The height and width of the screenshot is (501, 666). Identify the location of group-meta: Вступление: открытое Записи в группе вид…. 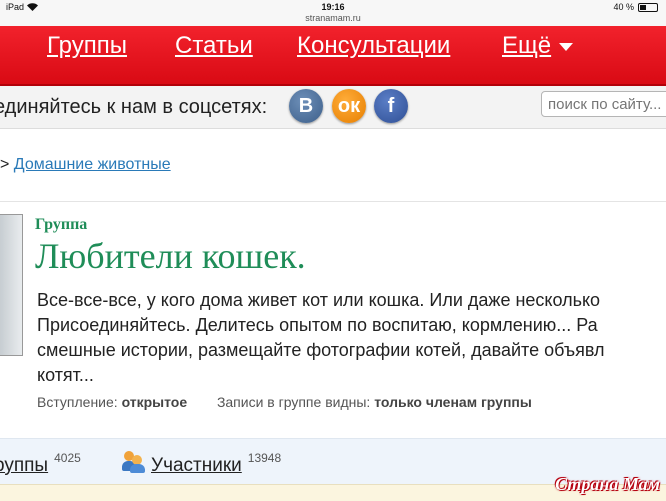
(284, 402).